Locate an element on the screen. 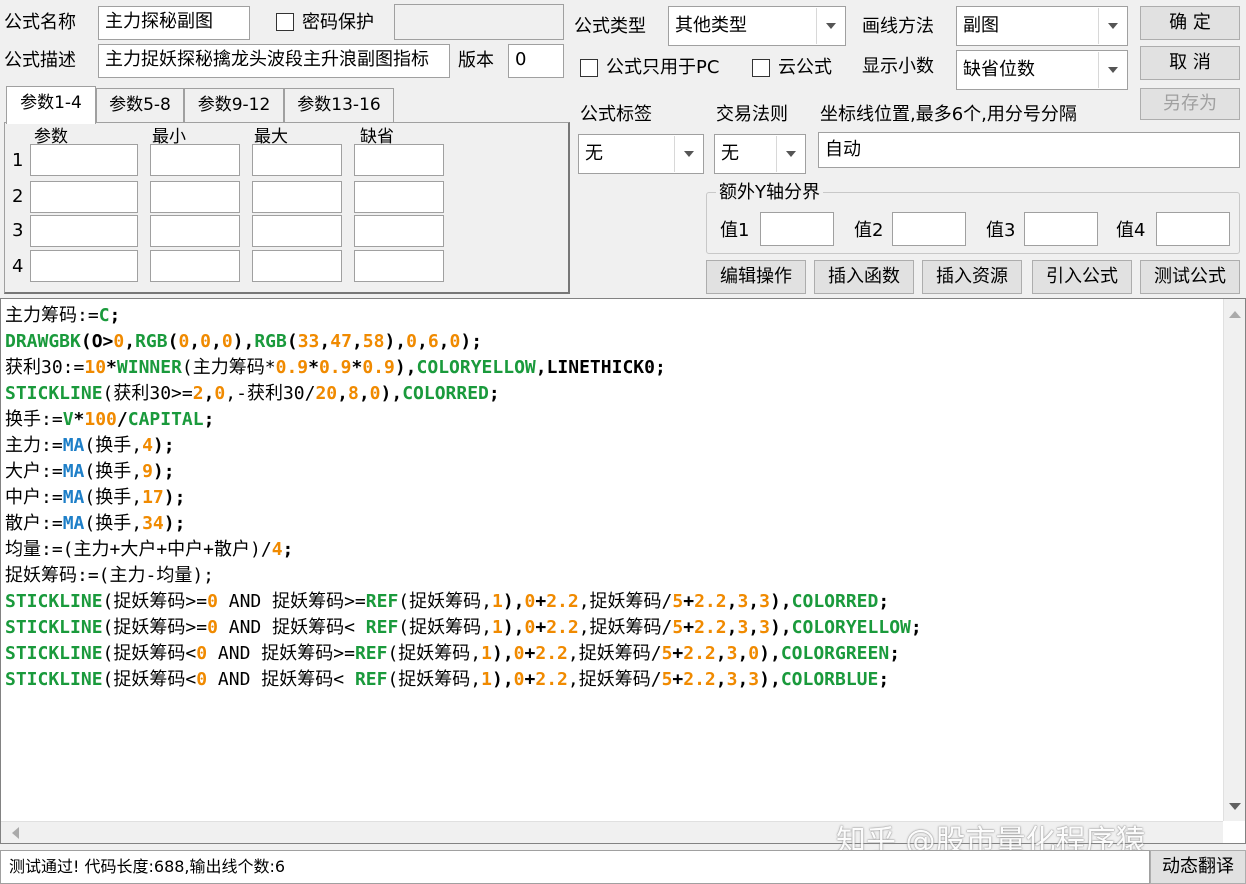 The height and width of the screenshot is (884, 1246). version-label: 版本 is located at coordinates (476, 60).